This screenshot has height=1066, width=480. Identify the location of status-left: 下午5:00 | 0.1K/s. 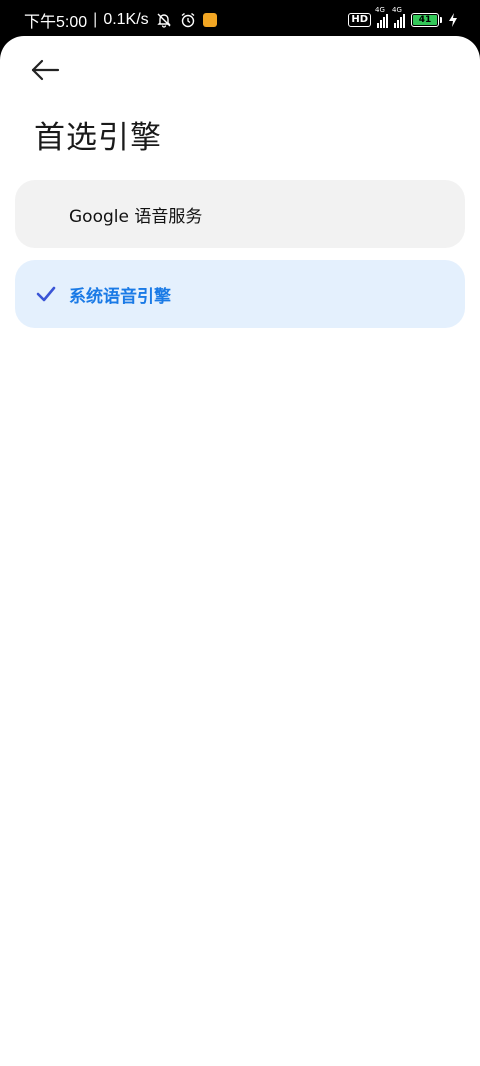
(120, 20).